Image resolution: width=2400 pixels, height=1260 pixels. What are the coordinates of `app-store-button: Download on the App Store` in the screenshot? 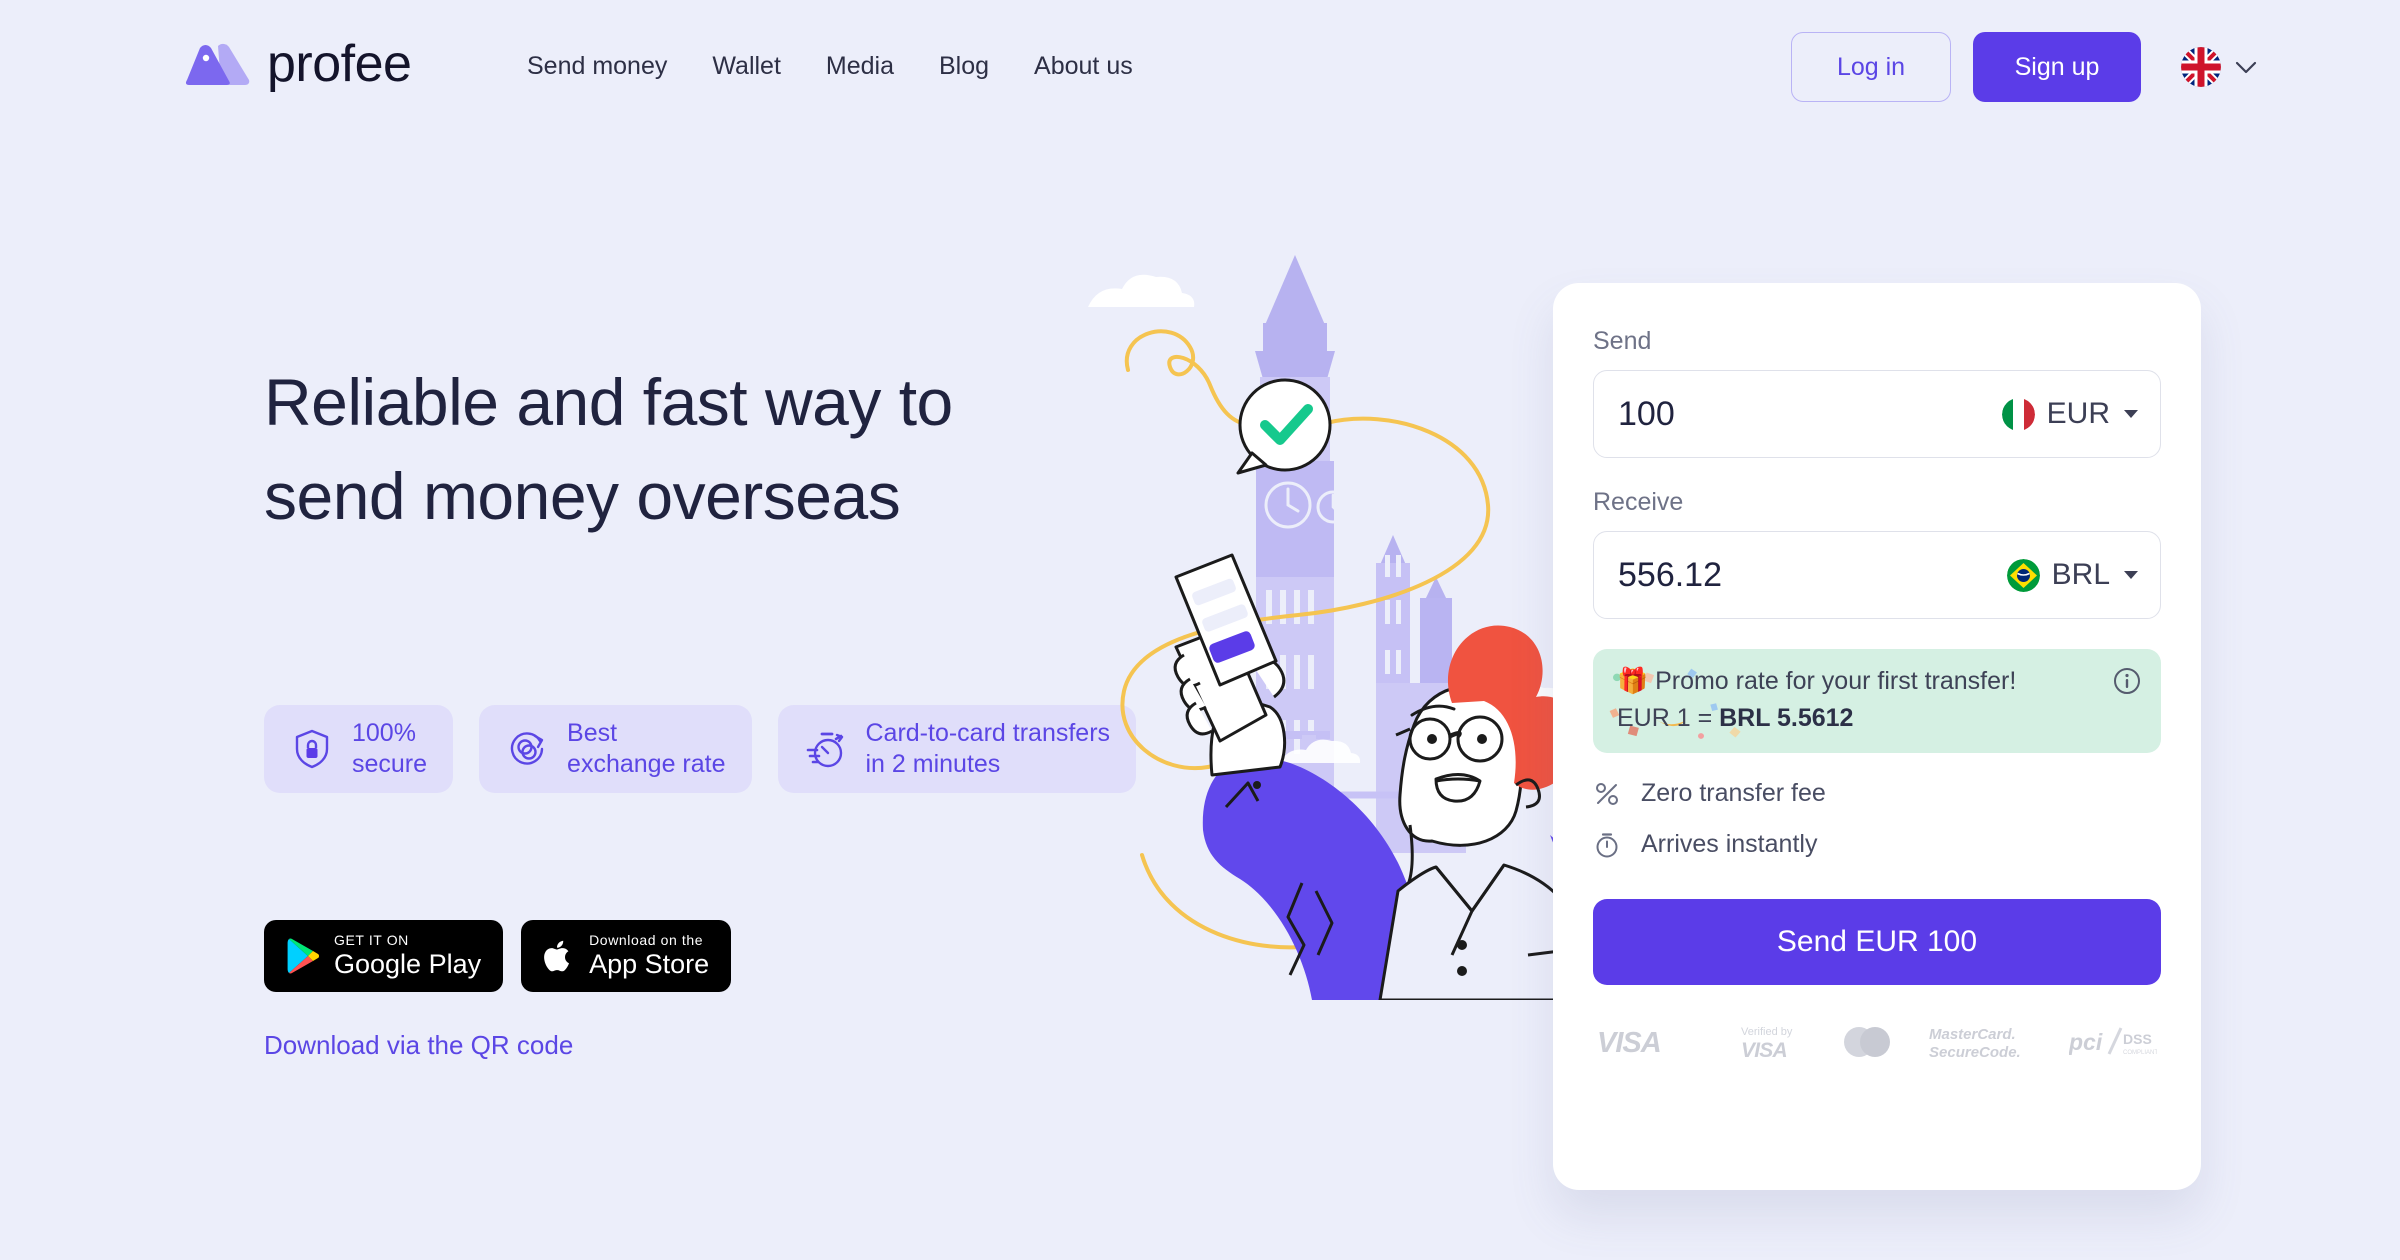 It's located at (626, 956).